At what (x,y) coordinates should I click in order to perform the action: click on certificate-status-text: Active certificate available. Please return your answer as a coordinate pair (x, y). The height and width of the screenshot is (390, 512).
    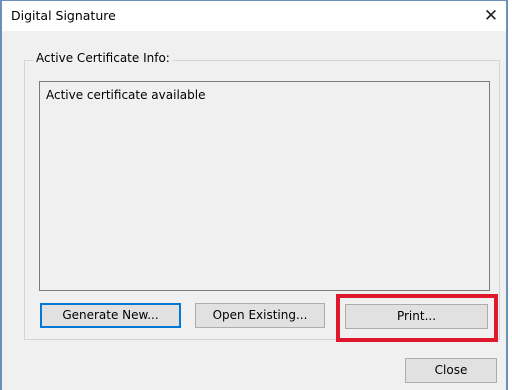
    Looking at the image, I should click on (126, 95).